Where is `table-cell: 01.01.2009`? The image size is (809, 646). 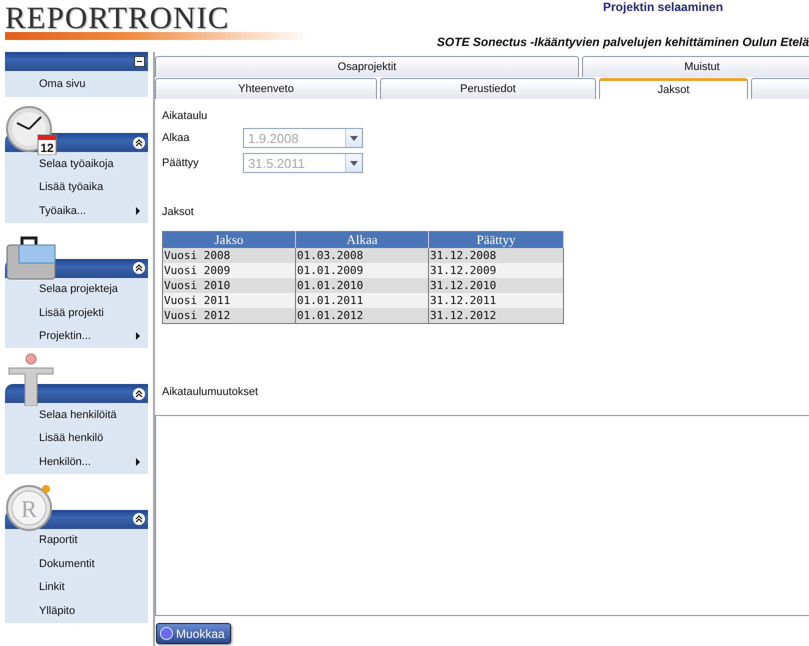
table-cell: 01.01.2009 is located at coordinates (362, 270).